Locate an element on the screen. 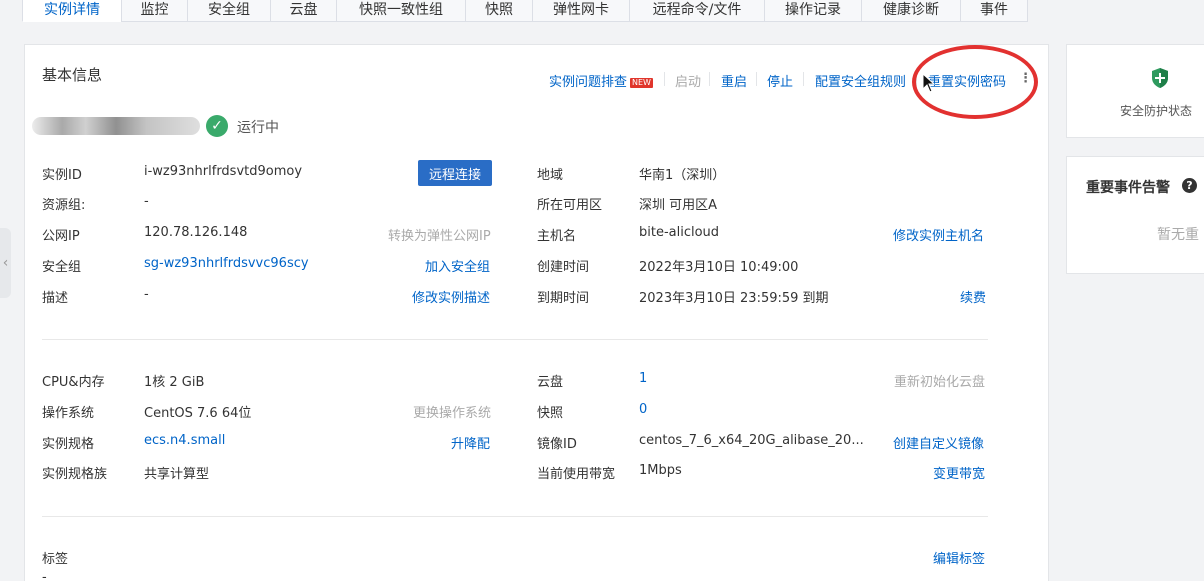  tab-operation-logs: 操作记录 is located at coordinates (813, 11).